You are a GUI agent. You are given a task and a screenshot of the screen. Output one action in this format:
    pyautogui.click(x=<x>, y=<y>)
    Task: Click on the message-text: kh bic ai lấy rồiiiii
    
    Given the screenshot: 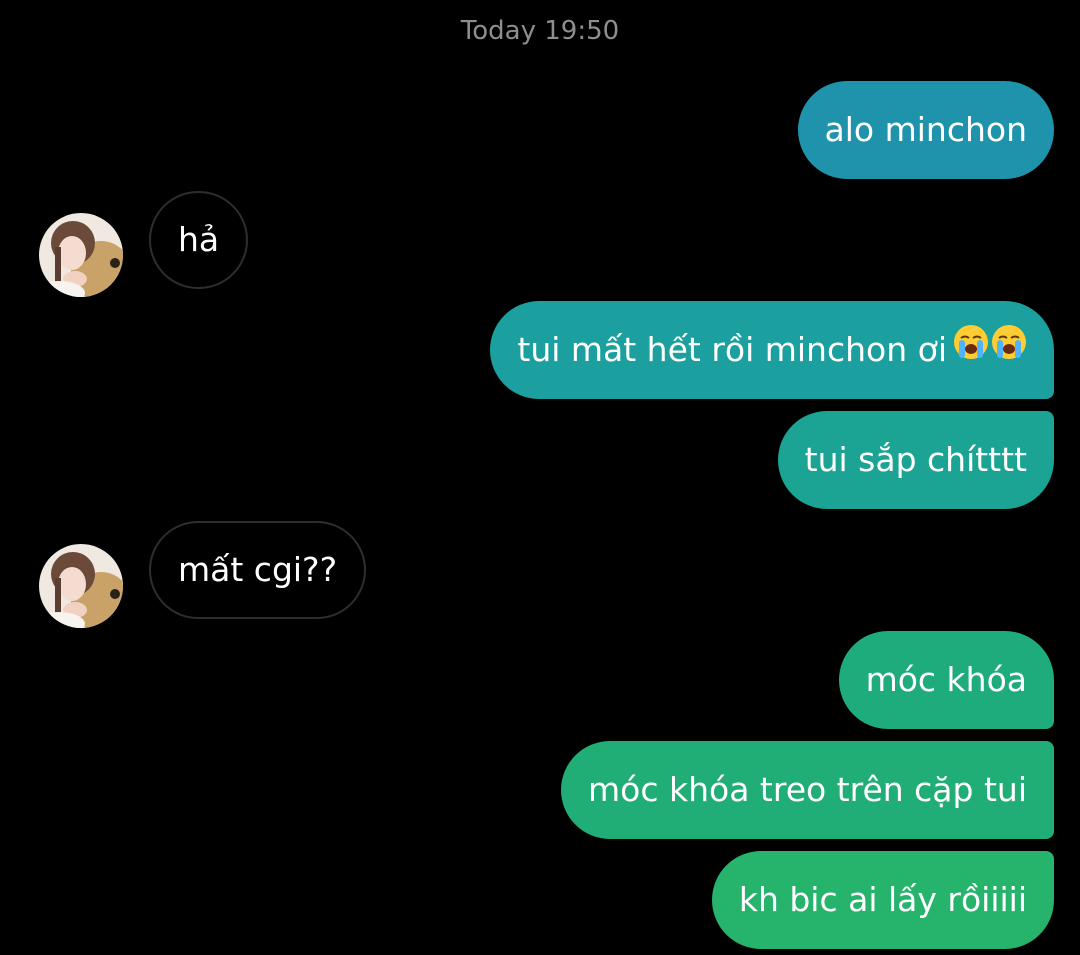 What is the action you would take?
    pyautogui.click(x=882, y=899)
    